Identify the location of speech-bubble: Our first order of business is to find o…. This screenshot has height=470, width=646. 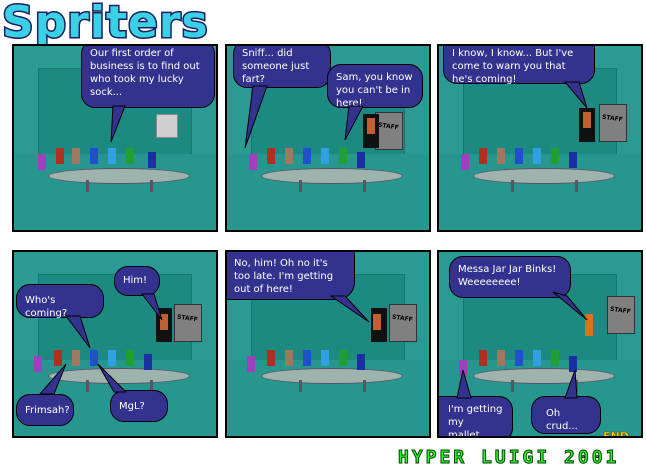
(148, 77).